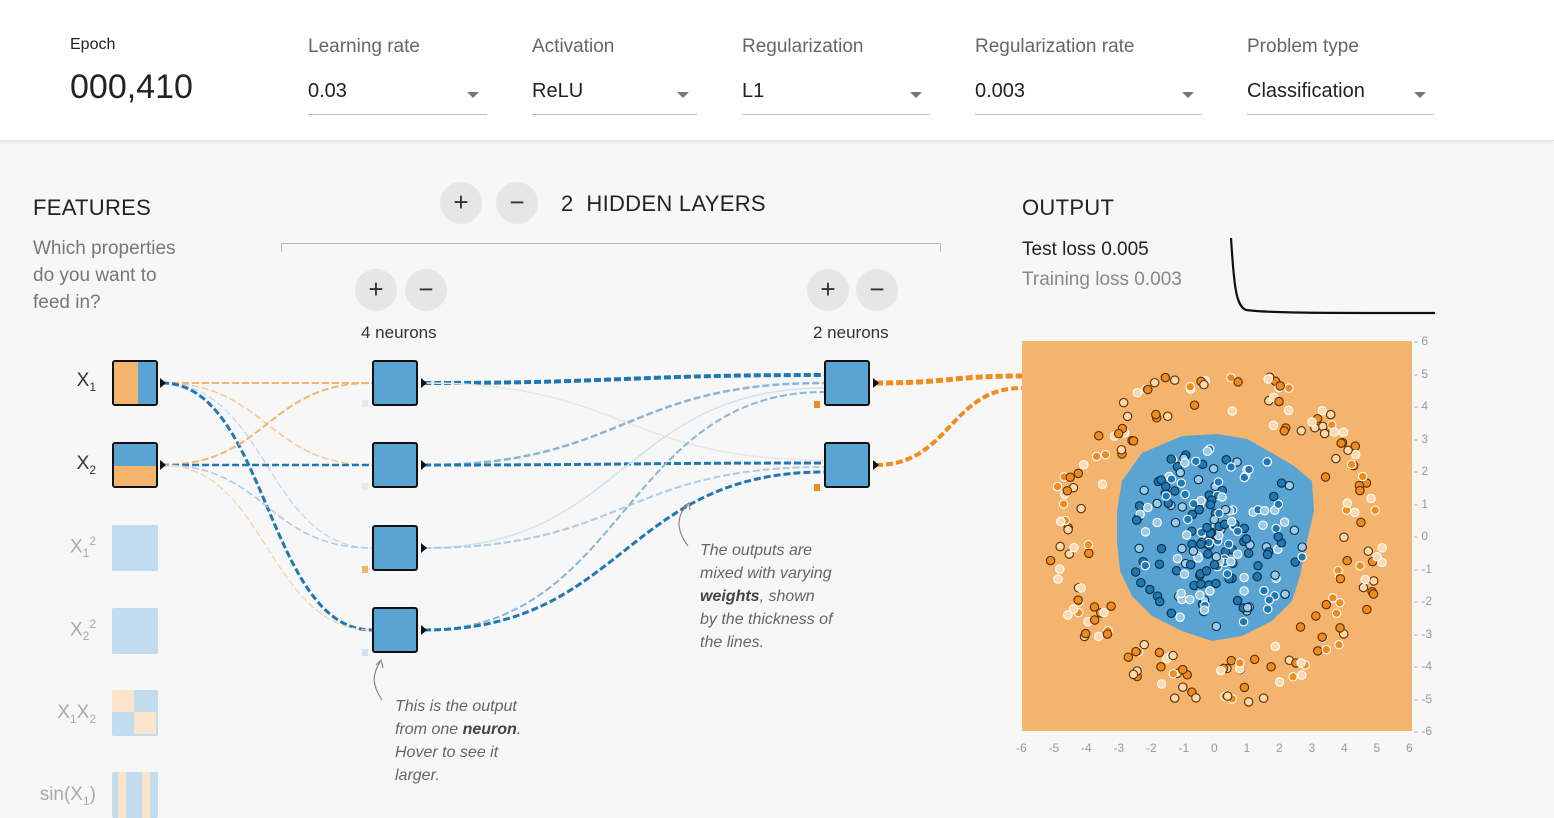 The image size is (1554, 818). What do you see at coordinates (1279, 748) in the screenshot?
I see `x-tick-label: 2` at bounding box center [1279, 748].